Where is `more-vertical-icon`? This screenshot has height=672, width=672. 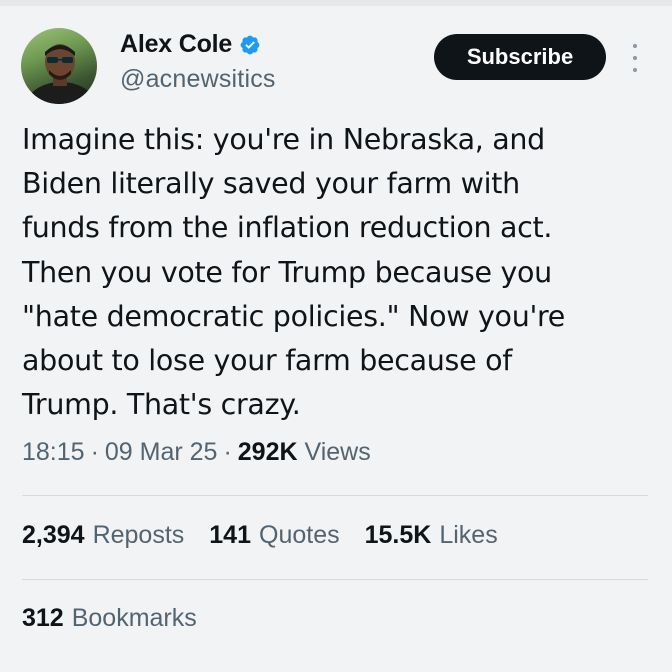 more-vertical-icon is located at coordinates (635, 58).